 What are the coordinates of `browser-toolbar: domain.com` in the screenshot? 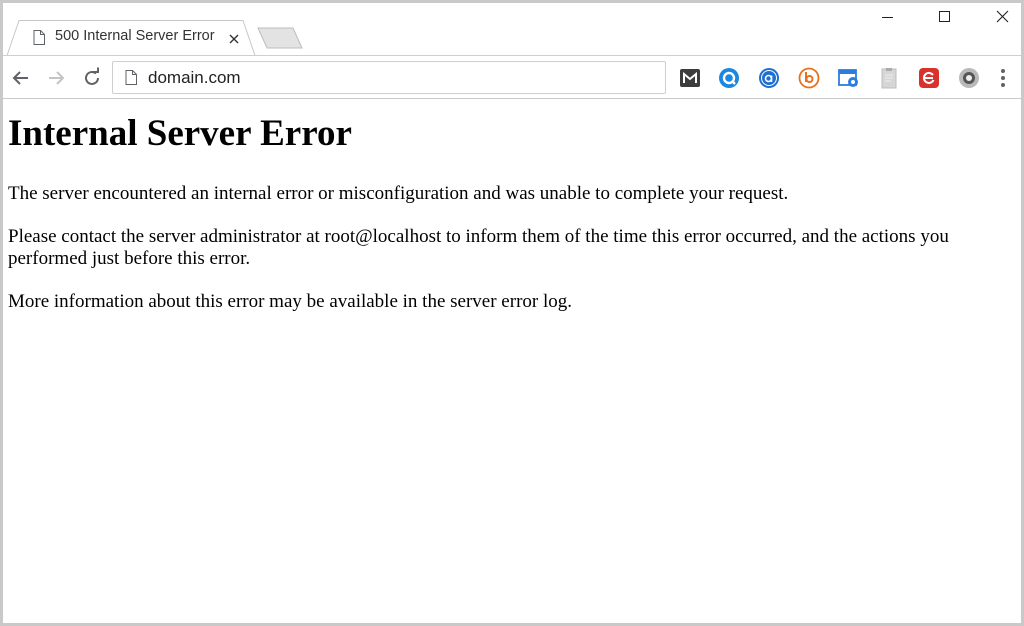 It's located at (512, 77).